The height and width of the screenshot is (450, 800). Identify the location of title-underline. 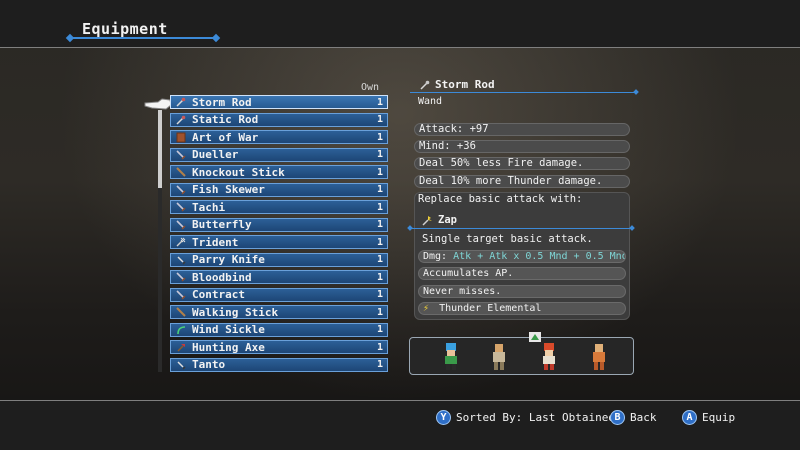
(143, 38).